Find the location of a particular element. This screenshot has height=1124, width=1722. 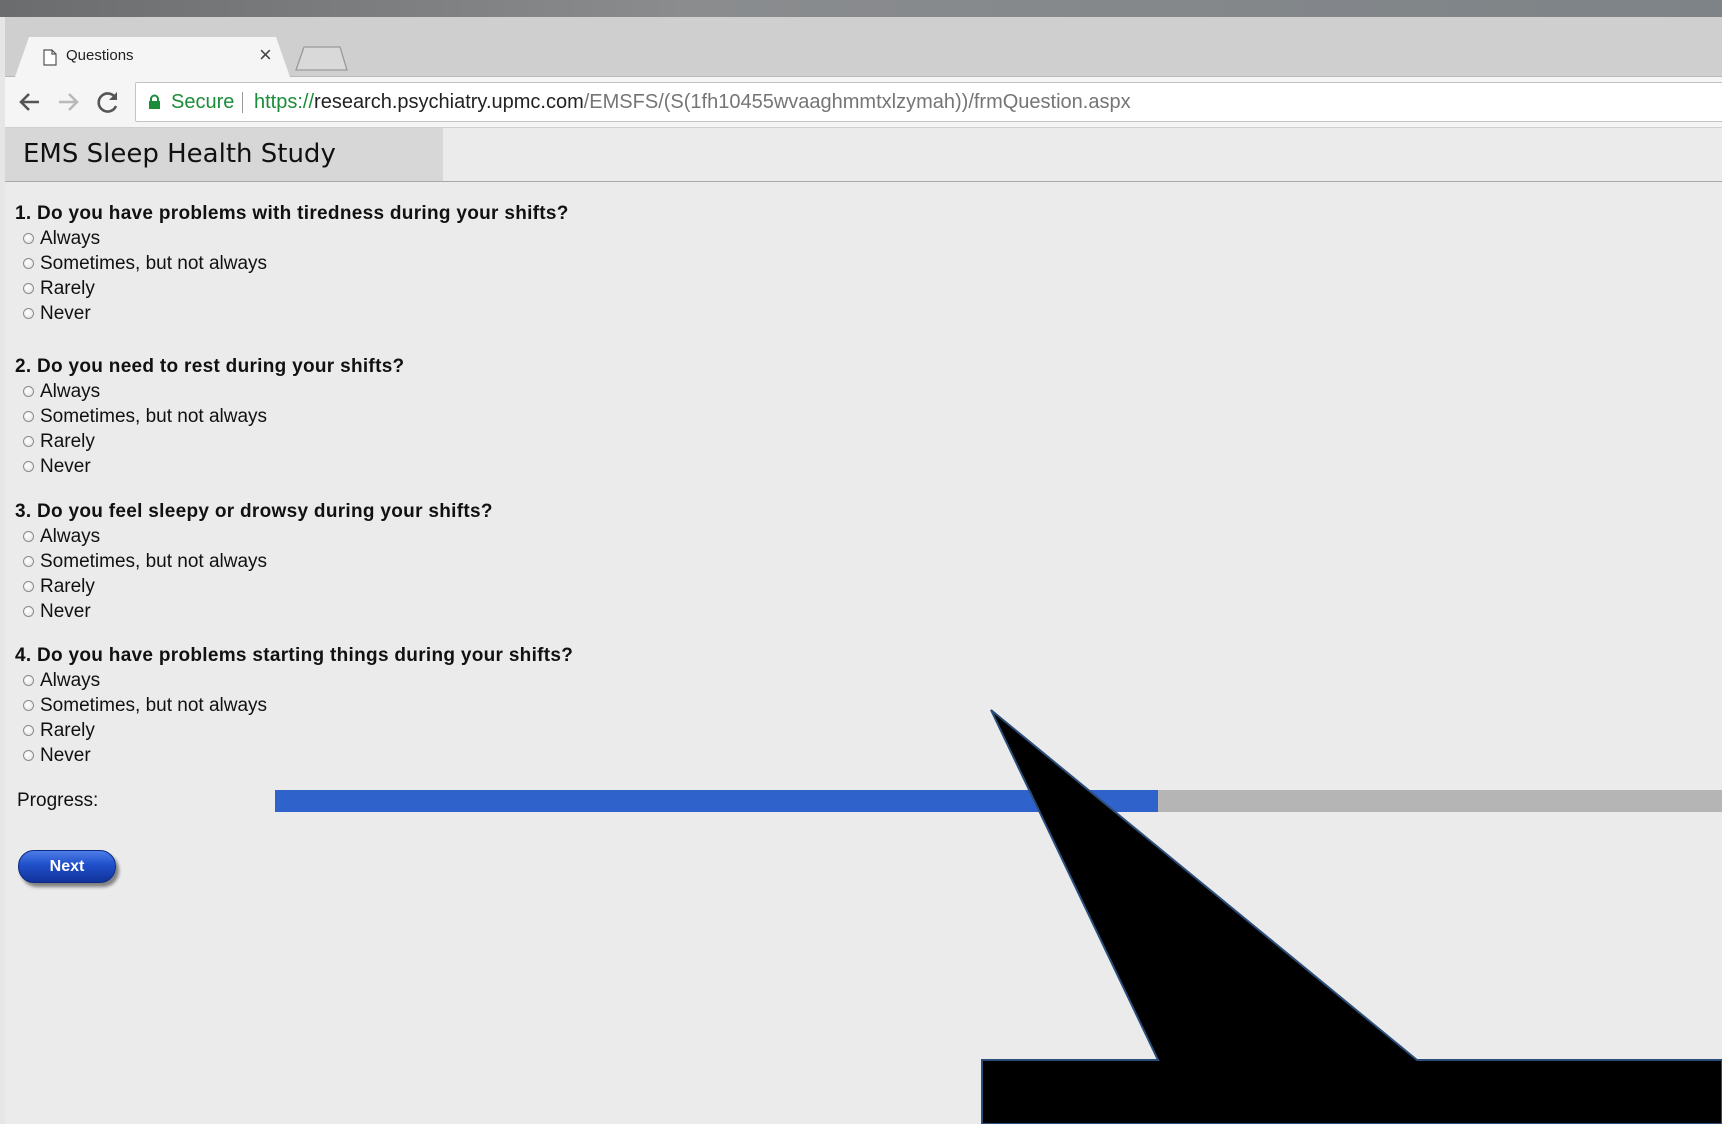

url-host: research.psychiatry.upmc.com is located at coordinates (449, 102).